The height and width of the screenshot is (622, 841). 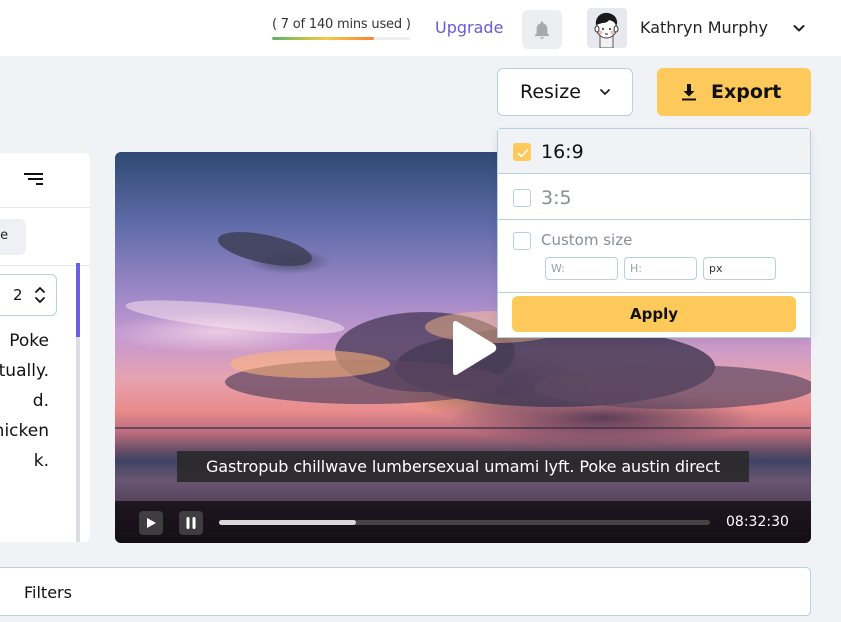 I want to click on transcript-line: hicken, so click(x=24, y=431).